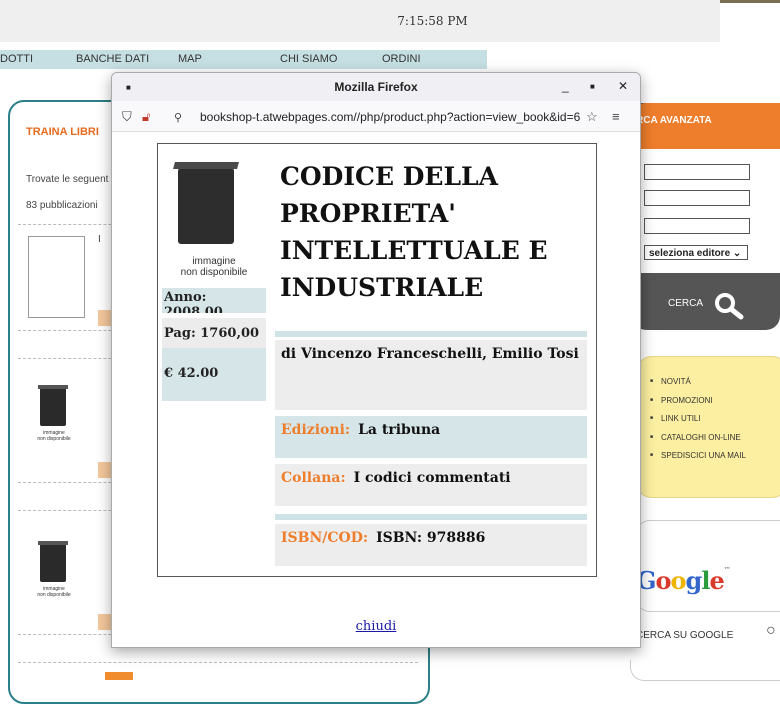 The width and height of the screenshot is (780, 704). What do you see at coordinates (698, 400) in the screenshot?
I see `link-promozioni: PROMOZIONI` at bounding box center [698, 400].